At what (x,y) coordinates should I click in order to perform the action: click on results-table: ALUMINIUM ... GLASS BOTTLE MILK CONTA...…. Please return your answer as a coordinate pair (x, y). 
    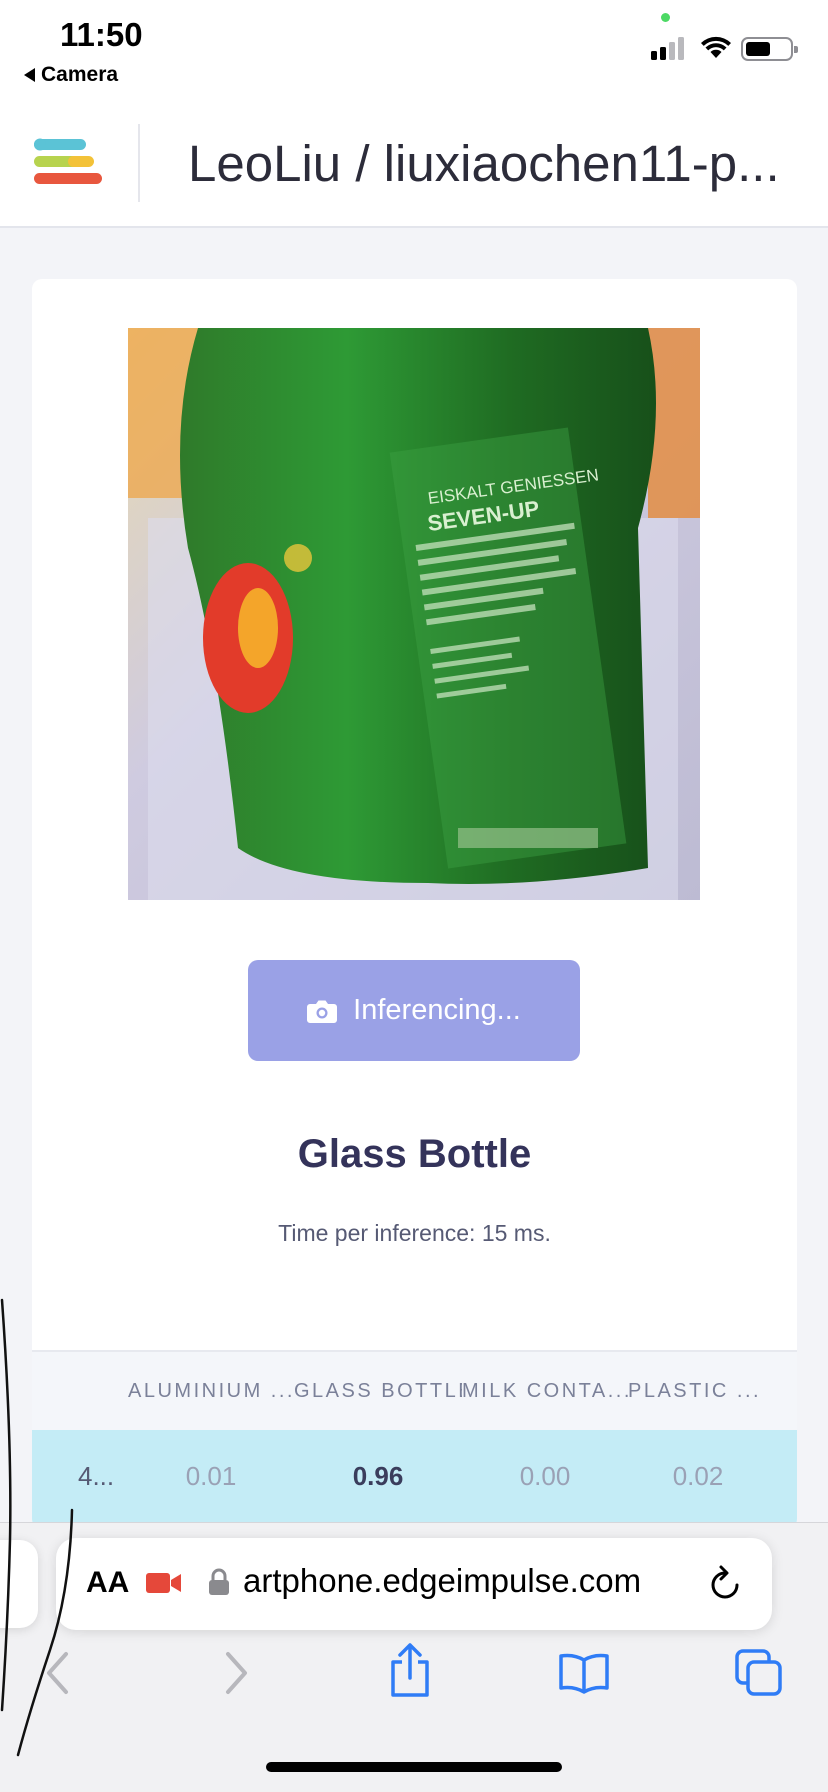
    Looking at the image, I should click on (414, 1436).